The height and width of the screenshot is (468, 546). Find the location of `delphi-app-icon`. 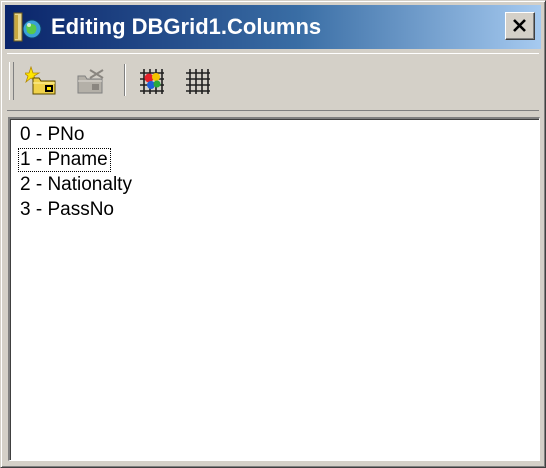

delphi-app-icon is located at coordinates (28, 27).